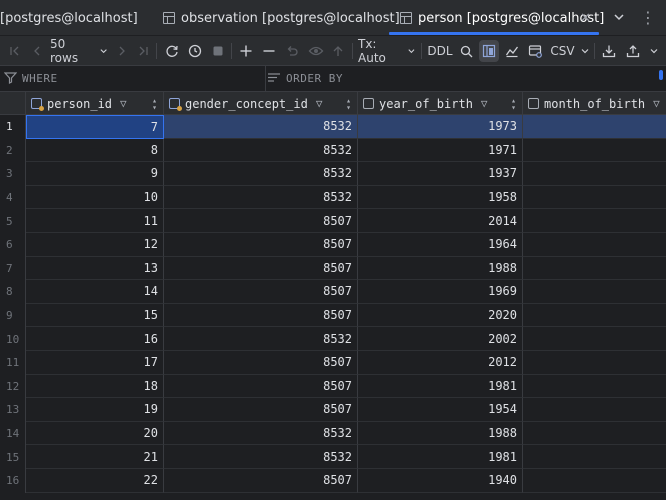  I want to click on table-cell-year-of-birth: 1940, so click(440, 481).